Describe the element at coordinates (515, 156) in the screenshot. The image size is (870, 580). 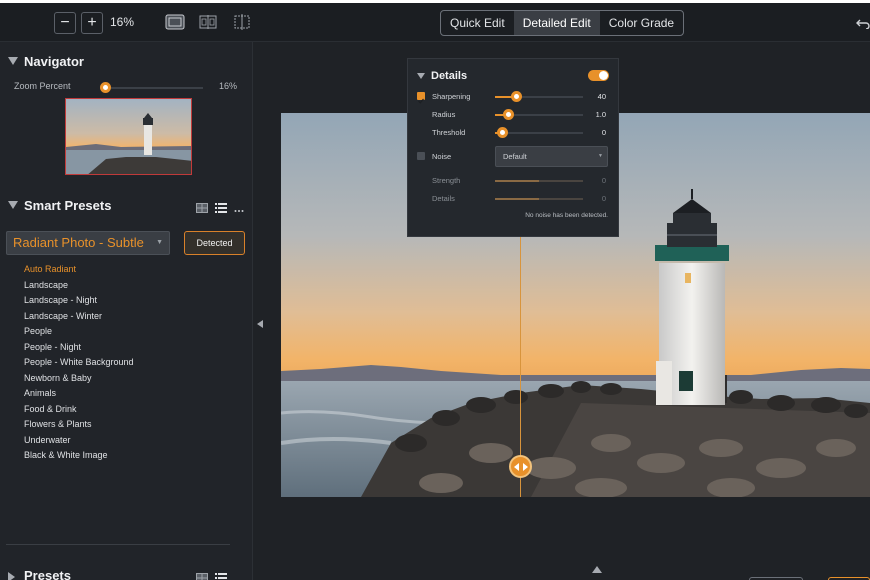
I see `noise-mode-value: Default` at that location.